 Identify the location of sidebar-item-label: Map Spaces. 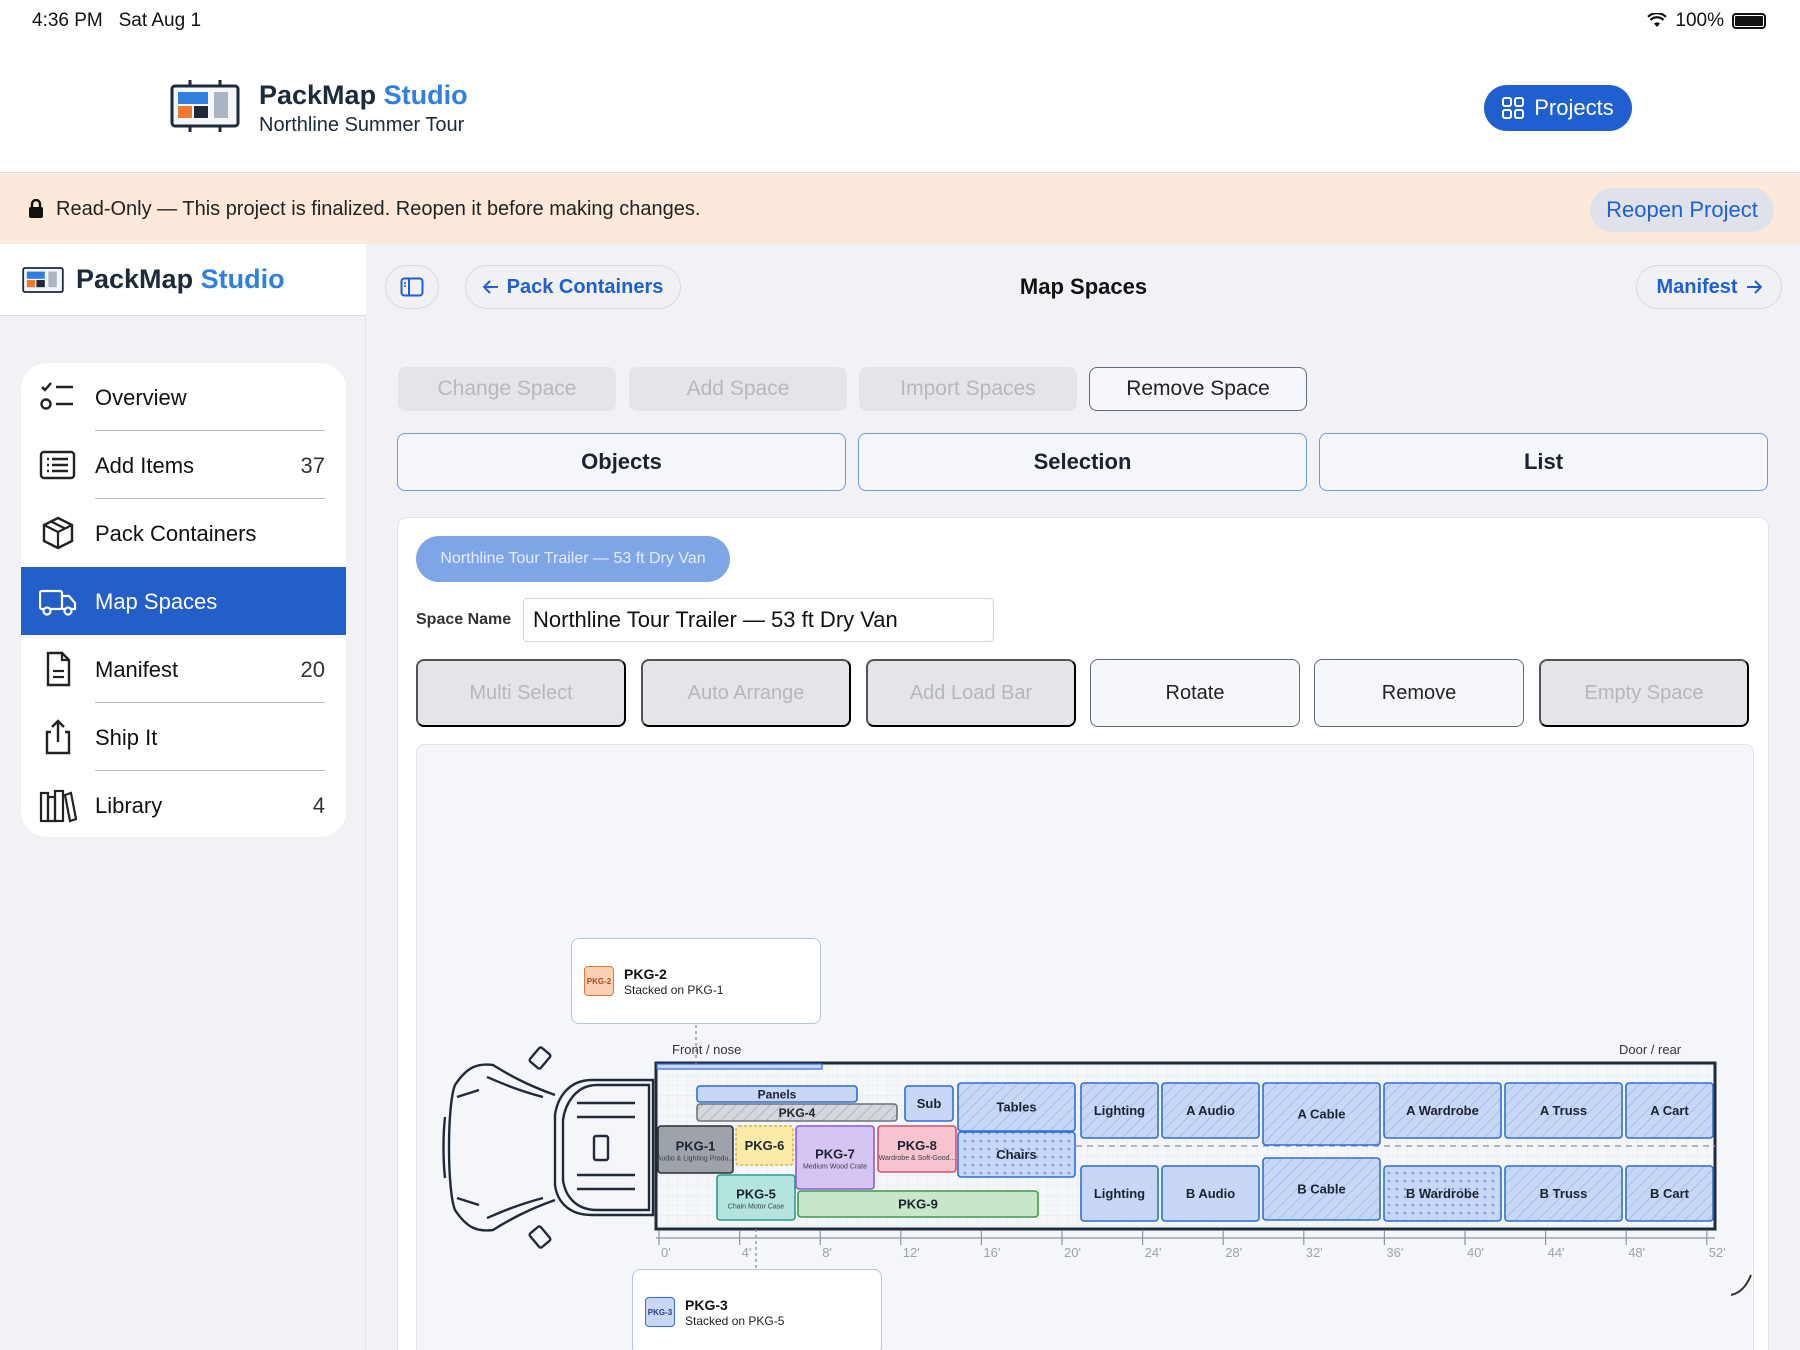
(156, 601).